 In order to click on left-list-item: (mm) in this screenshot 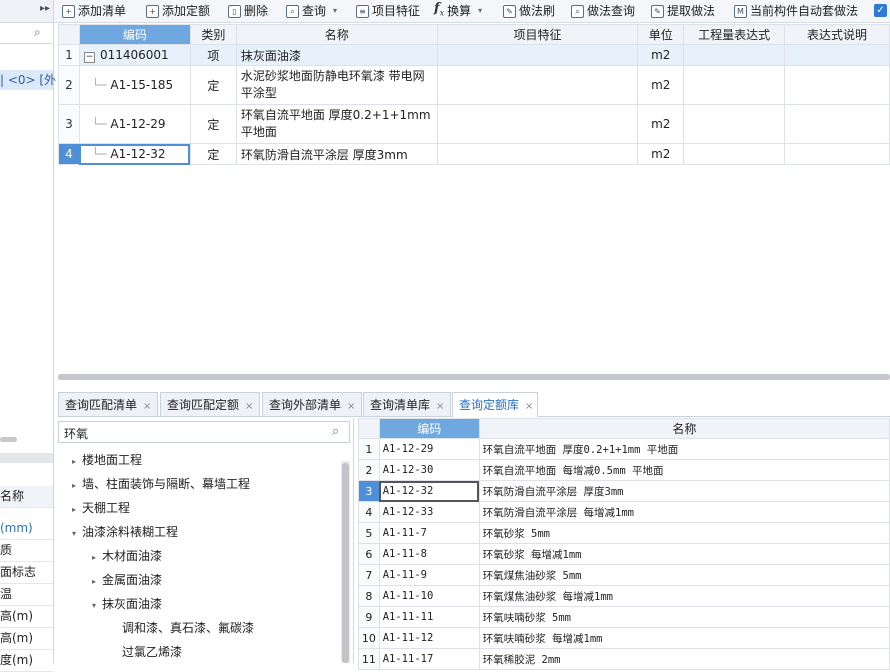, I will do `click(26, 529)`.